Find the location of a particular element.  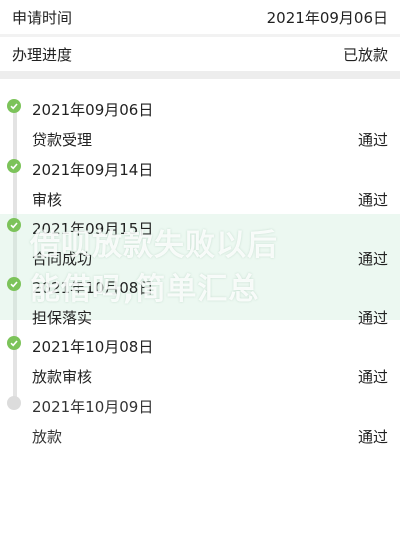

step-status: 通过 is located at coordinates (372, 437).